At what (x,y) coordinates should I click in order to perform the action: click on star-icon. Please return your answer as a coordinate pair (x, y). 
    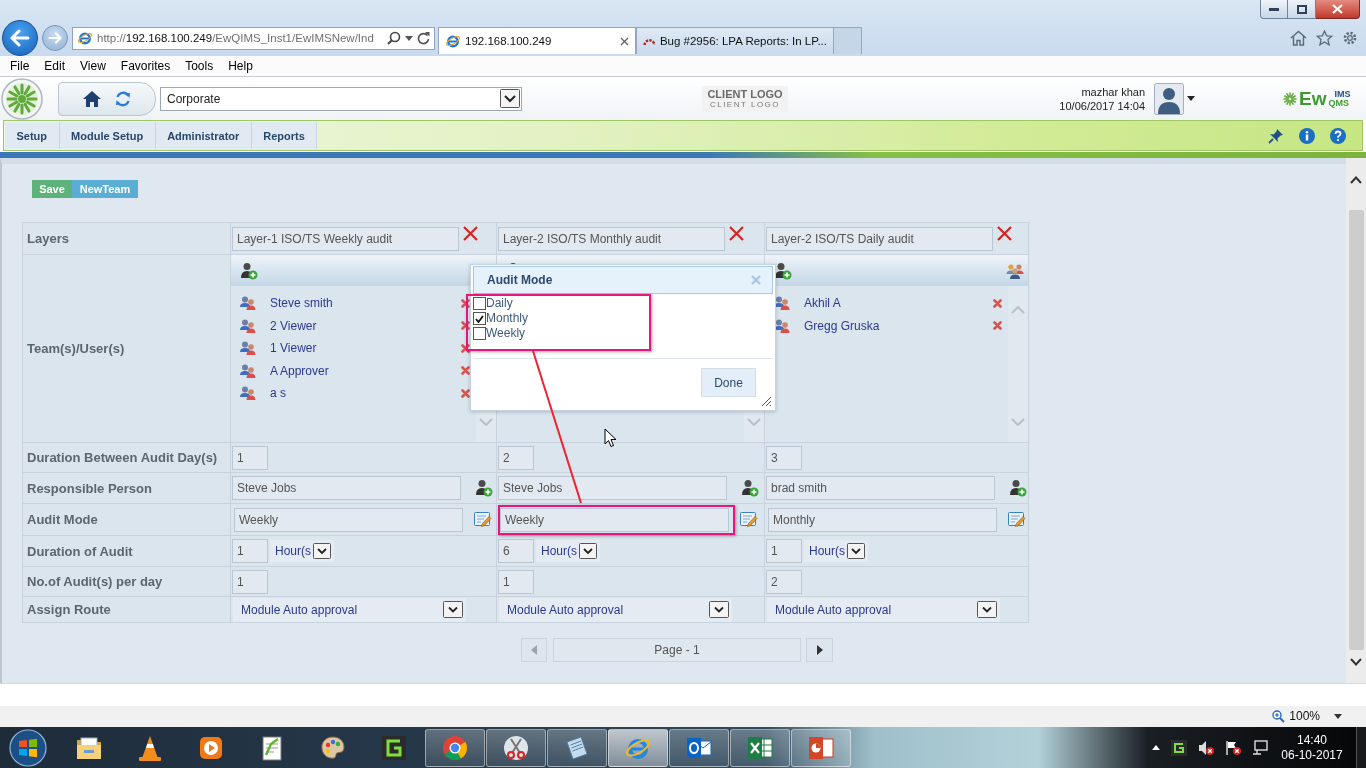
    Looking at the image, I should click on (1324, 38).